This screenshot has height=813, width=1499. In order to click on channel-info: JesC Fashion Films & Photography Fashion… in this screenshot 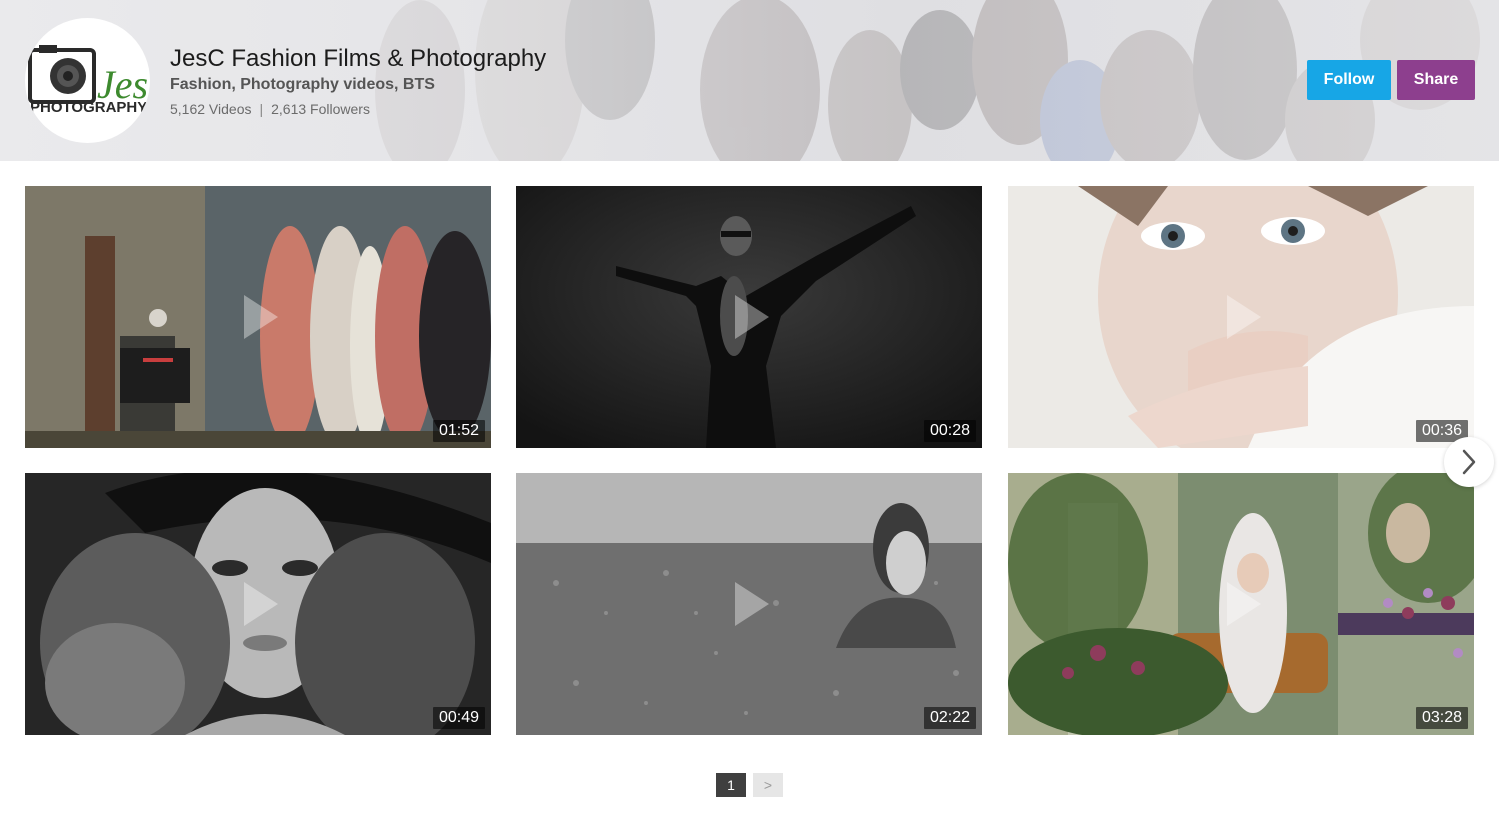, I will do `click(358, 81)`.